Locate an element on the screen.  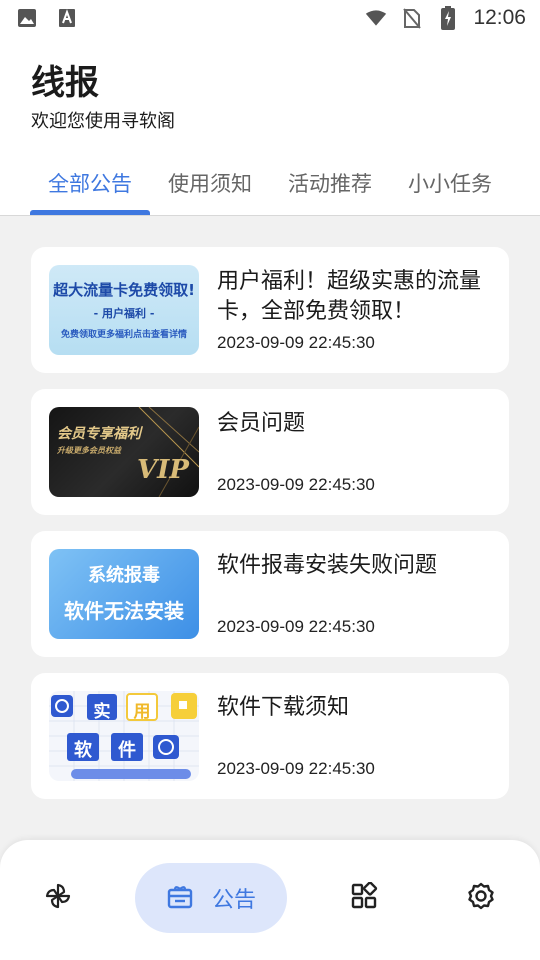
notice-thumbnail: 实 用 软 件 is located at coordinates (124, 736).